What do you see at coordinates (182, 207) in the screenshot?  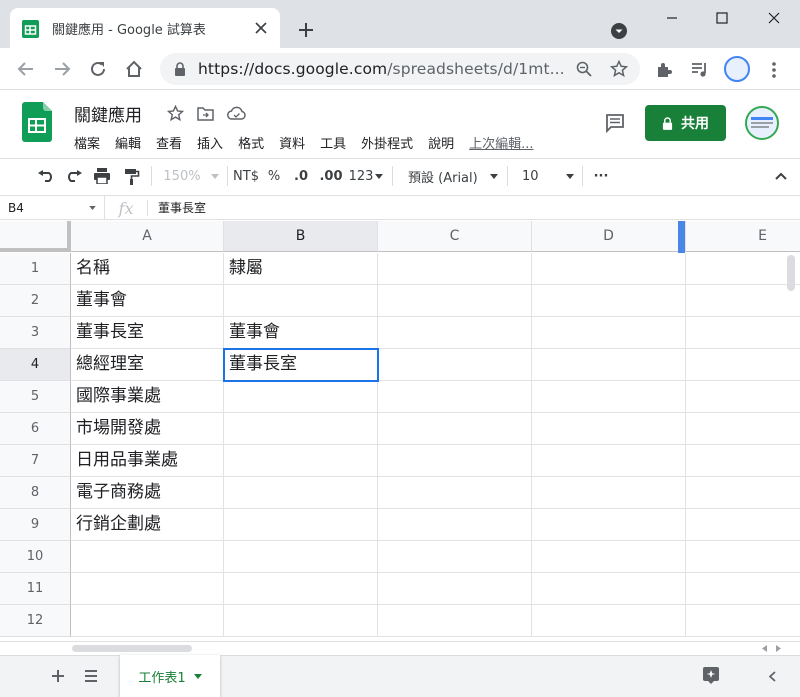 I see `formula-input: 董事長室` at bounding box center [182, 207].